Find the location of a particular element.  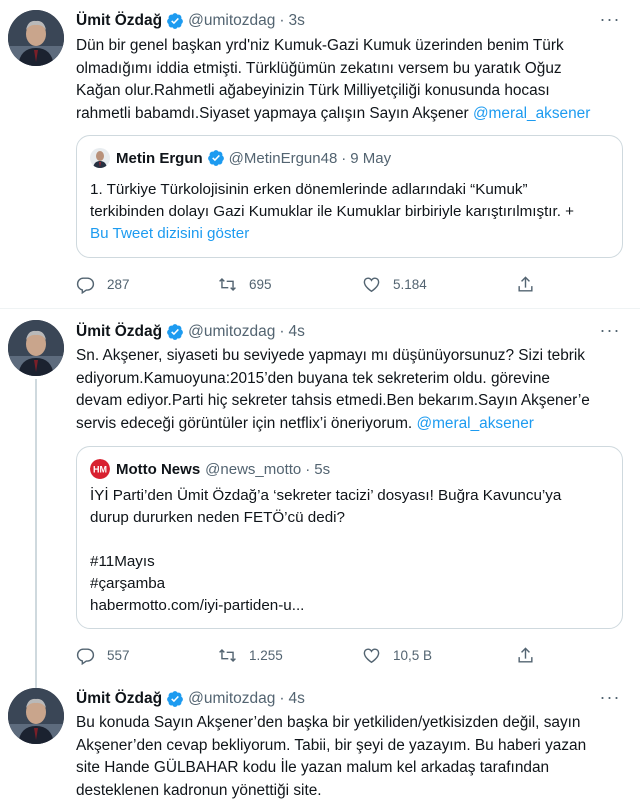

text-line-empty is located at coordinates (350, 540).